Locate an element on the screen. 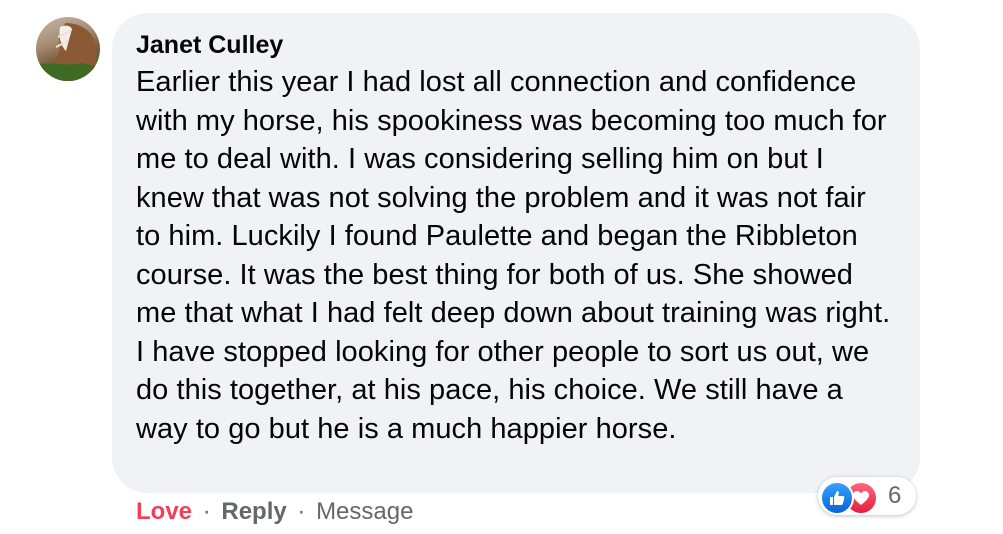 The height and width of the screenshot is (534, 1003). reaction-count: 6 is located at coordinates (895, 495).